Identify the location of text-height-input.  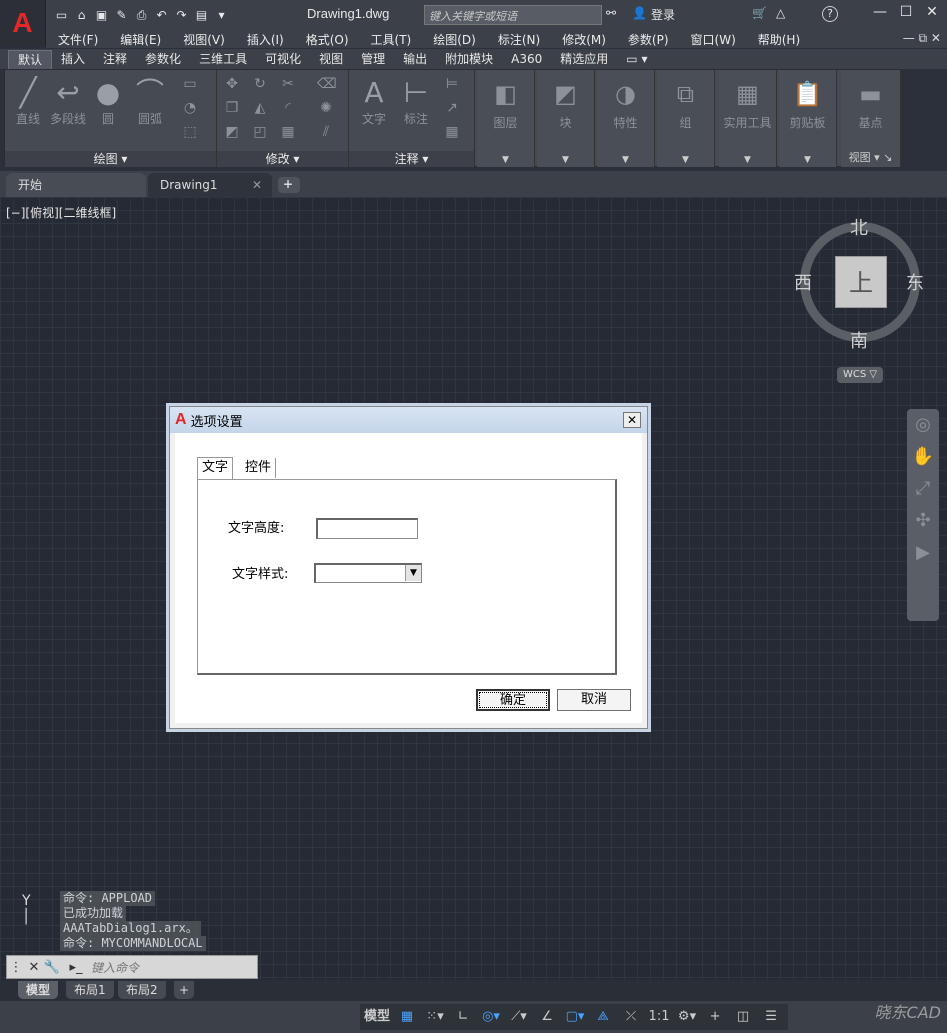
(367, 528).